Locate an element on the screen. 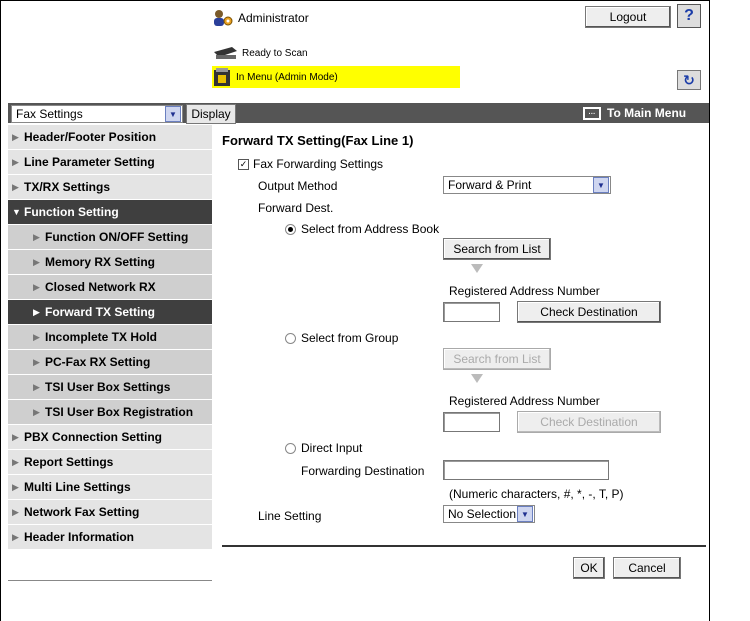  direct-input-label: Direct Input is located at coordinates (332, 448).